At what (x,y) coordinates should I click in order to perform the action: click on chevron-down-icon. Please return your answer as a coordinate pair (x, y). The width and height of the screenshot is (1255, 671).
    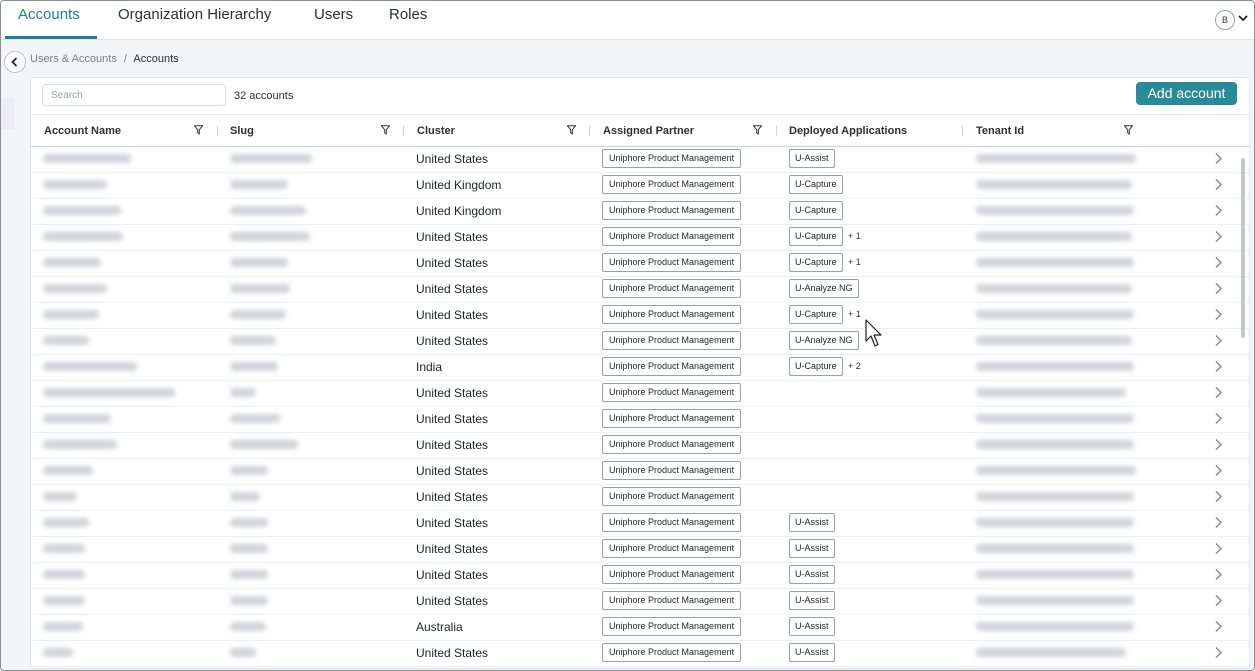
    Looking at the image, I should click on (1243, 18).